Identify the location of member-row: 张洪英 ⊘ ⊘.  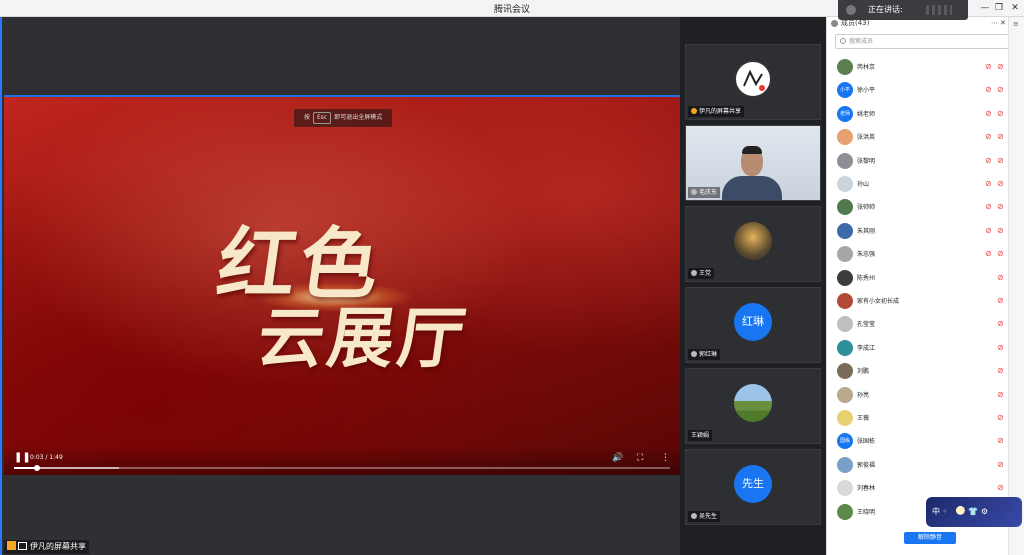
(925, 137).